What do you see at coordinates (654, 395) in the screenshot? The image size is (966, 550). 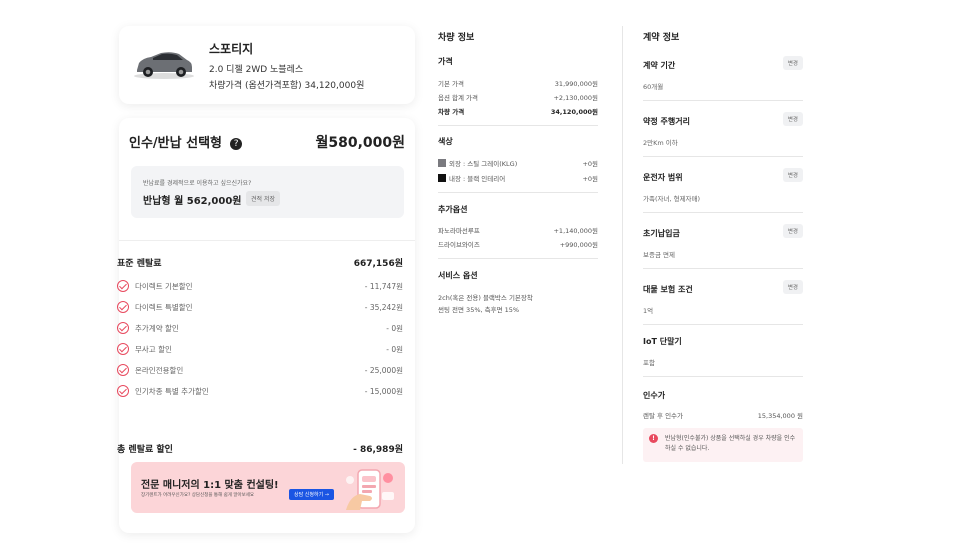 I see `purchase-title: 인수가` at bounding box center [654, 395].